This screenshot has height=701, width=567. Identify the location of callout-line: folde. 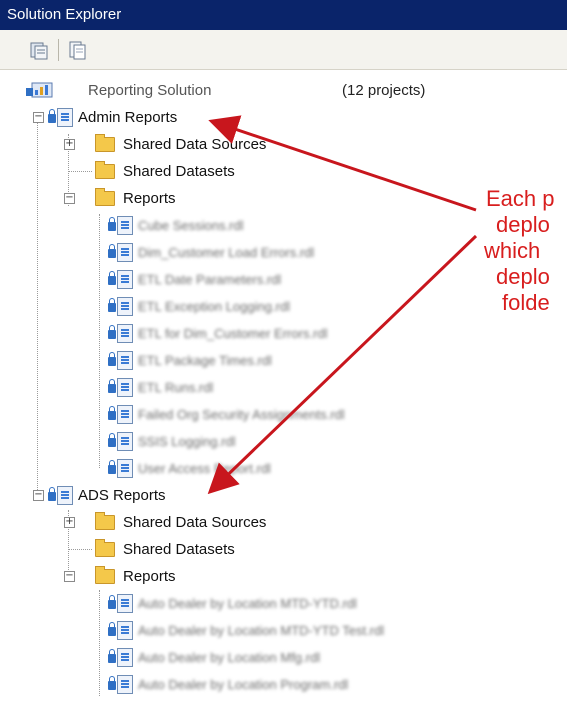
(526, 302).